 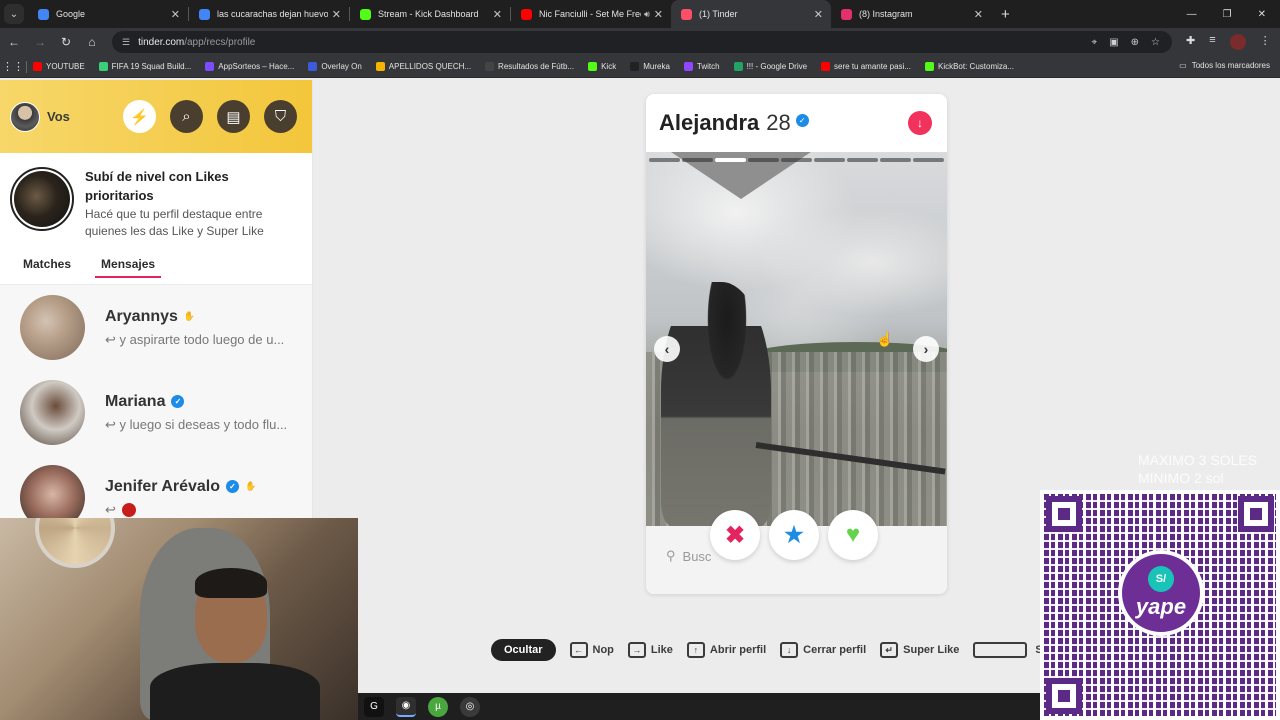 What do you see at coordinates (716, 404) in the screenshot?
I see `photo-person` at bounding box center [716, 404].